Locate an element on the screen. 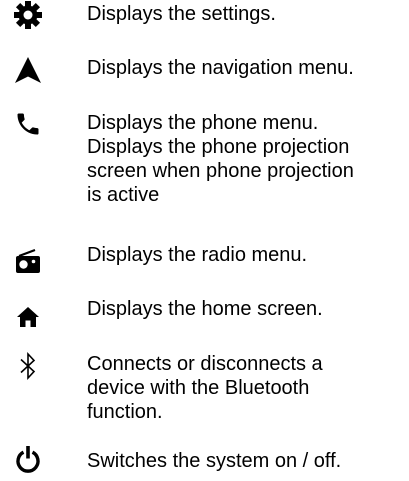 The image size is (409, 481). legend-text-settings: Displays the settings. is located at coordinates (181, 14).